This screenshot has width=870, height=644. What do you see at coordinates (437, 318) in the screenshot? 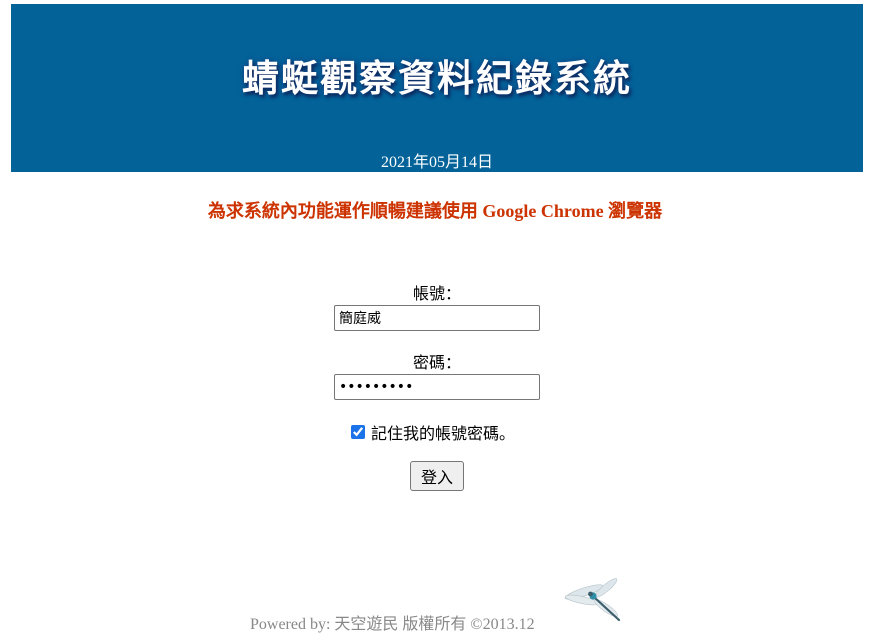
I see `account-input` at bounding box center [437, 318].